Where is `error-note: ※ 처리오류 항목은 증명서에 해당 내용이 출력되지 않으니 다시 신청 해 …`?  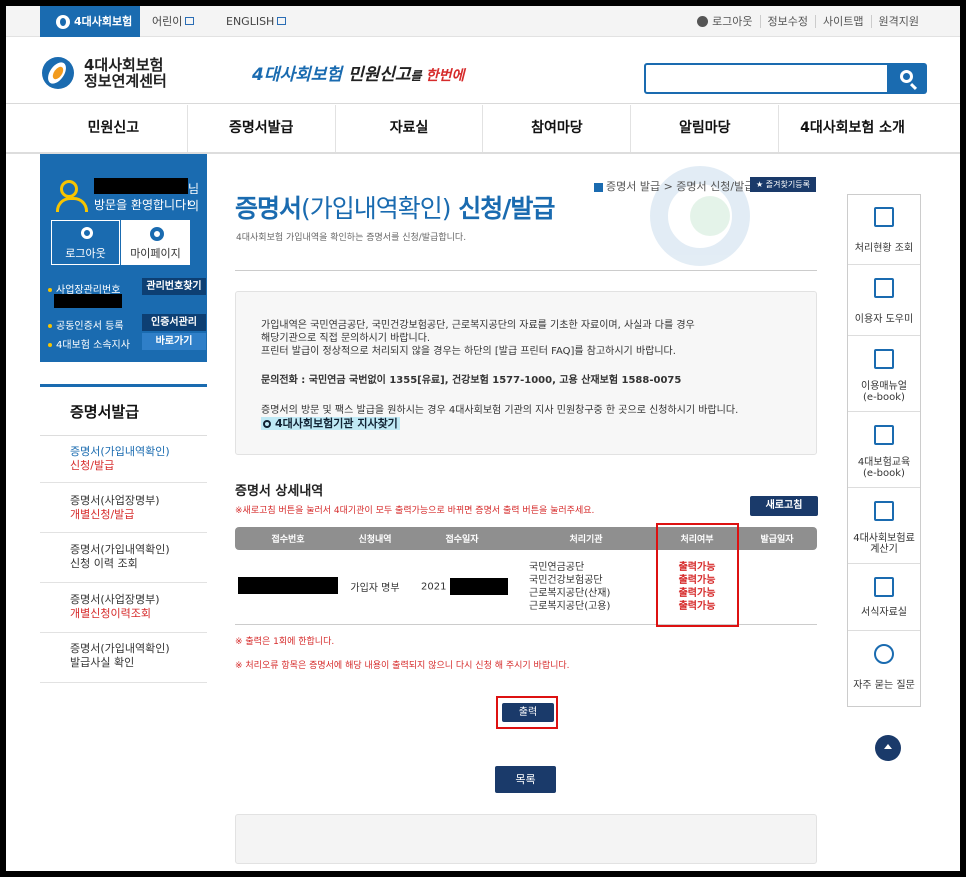 error-note: ※ 처리오류 항목은 증명서에 해당 내용이 출력되지 않으니 다시 신청 해 … is located at coordinates (402, 666).